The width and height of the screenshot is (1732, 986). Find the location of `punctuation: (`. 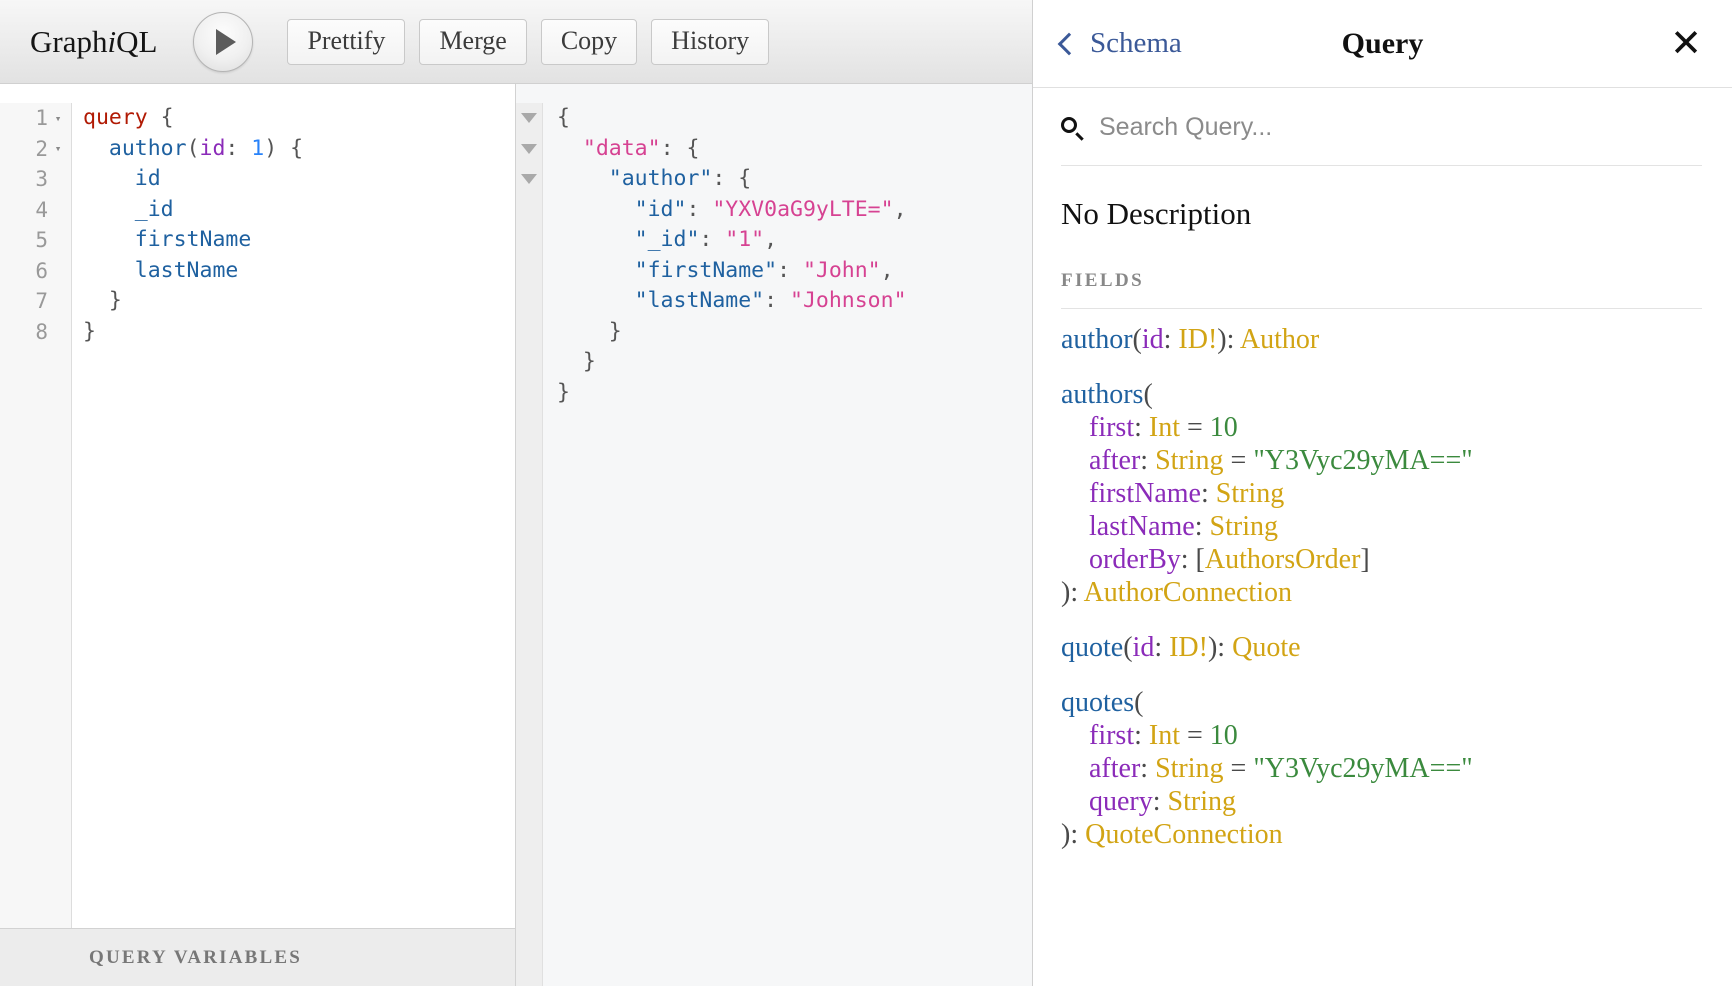

punctuation: ( is located at coordinates (1128, 647).